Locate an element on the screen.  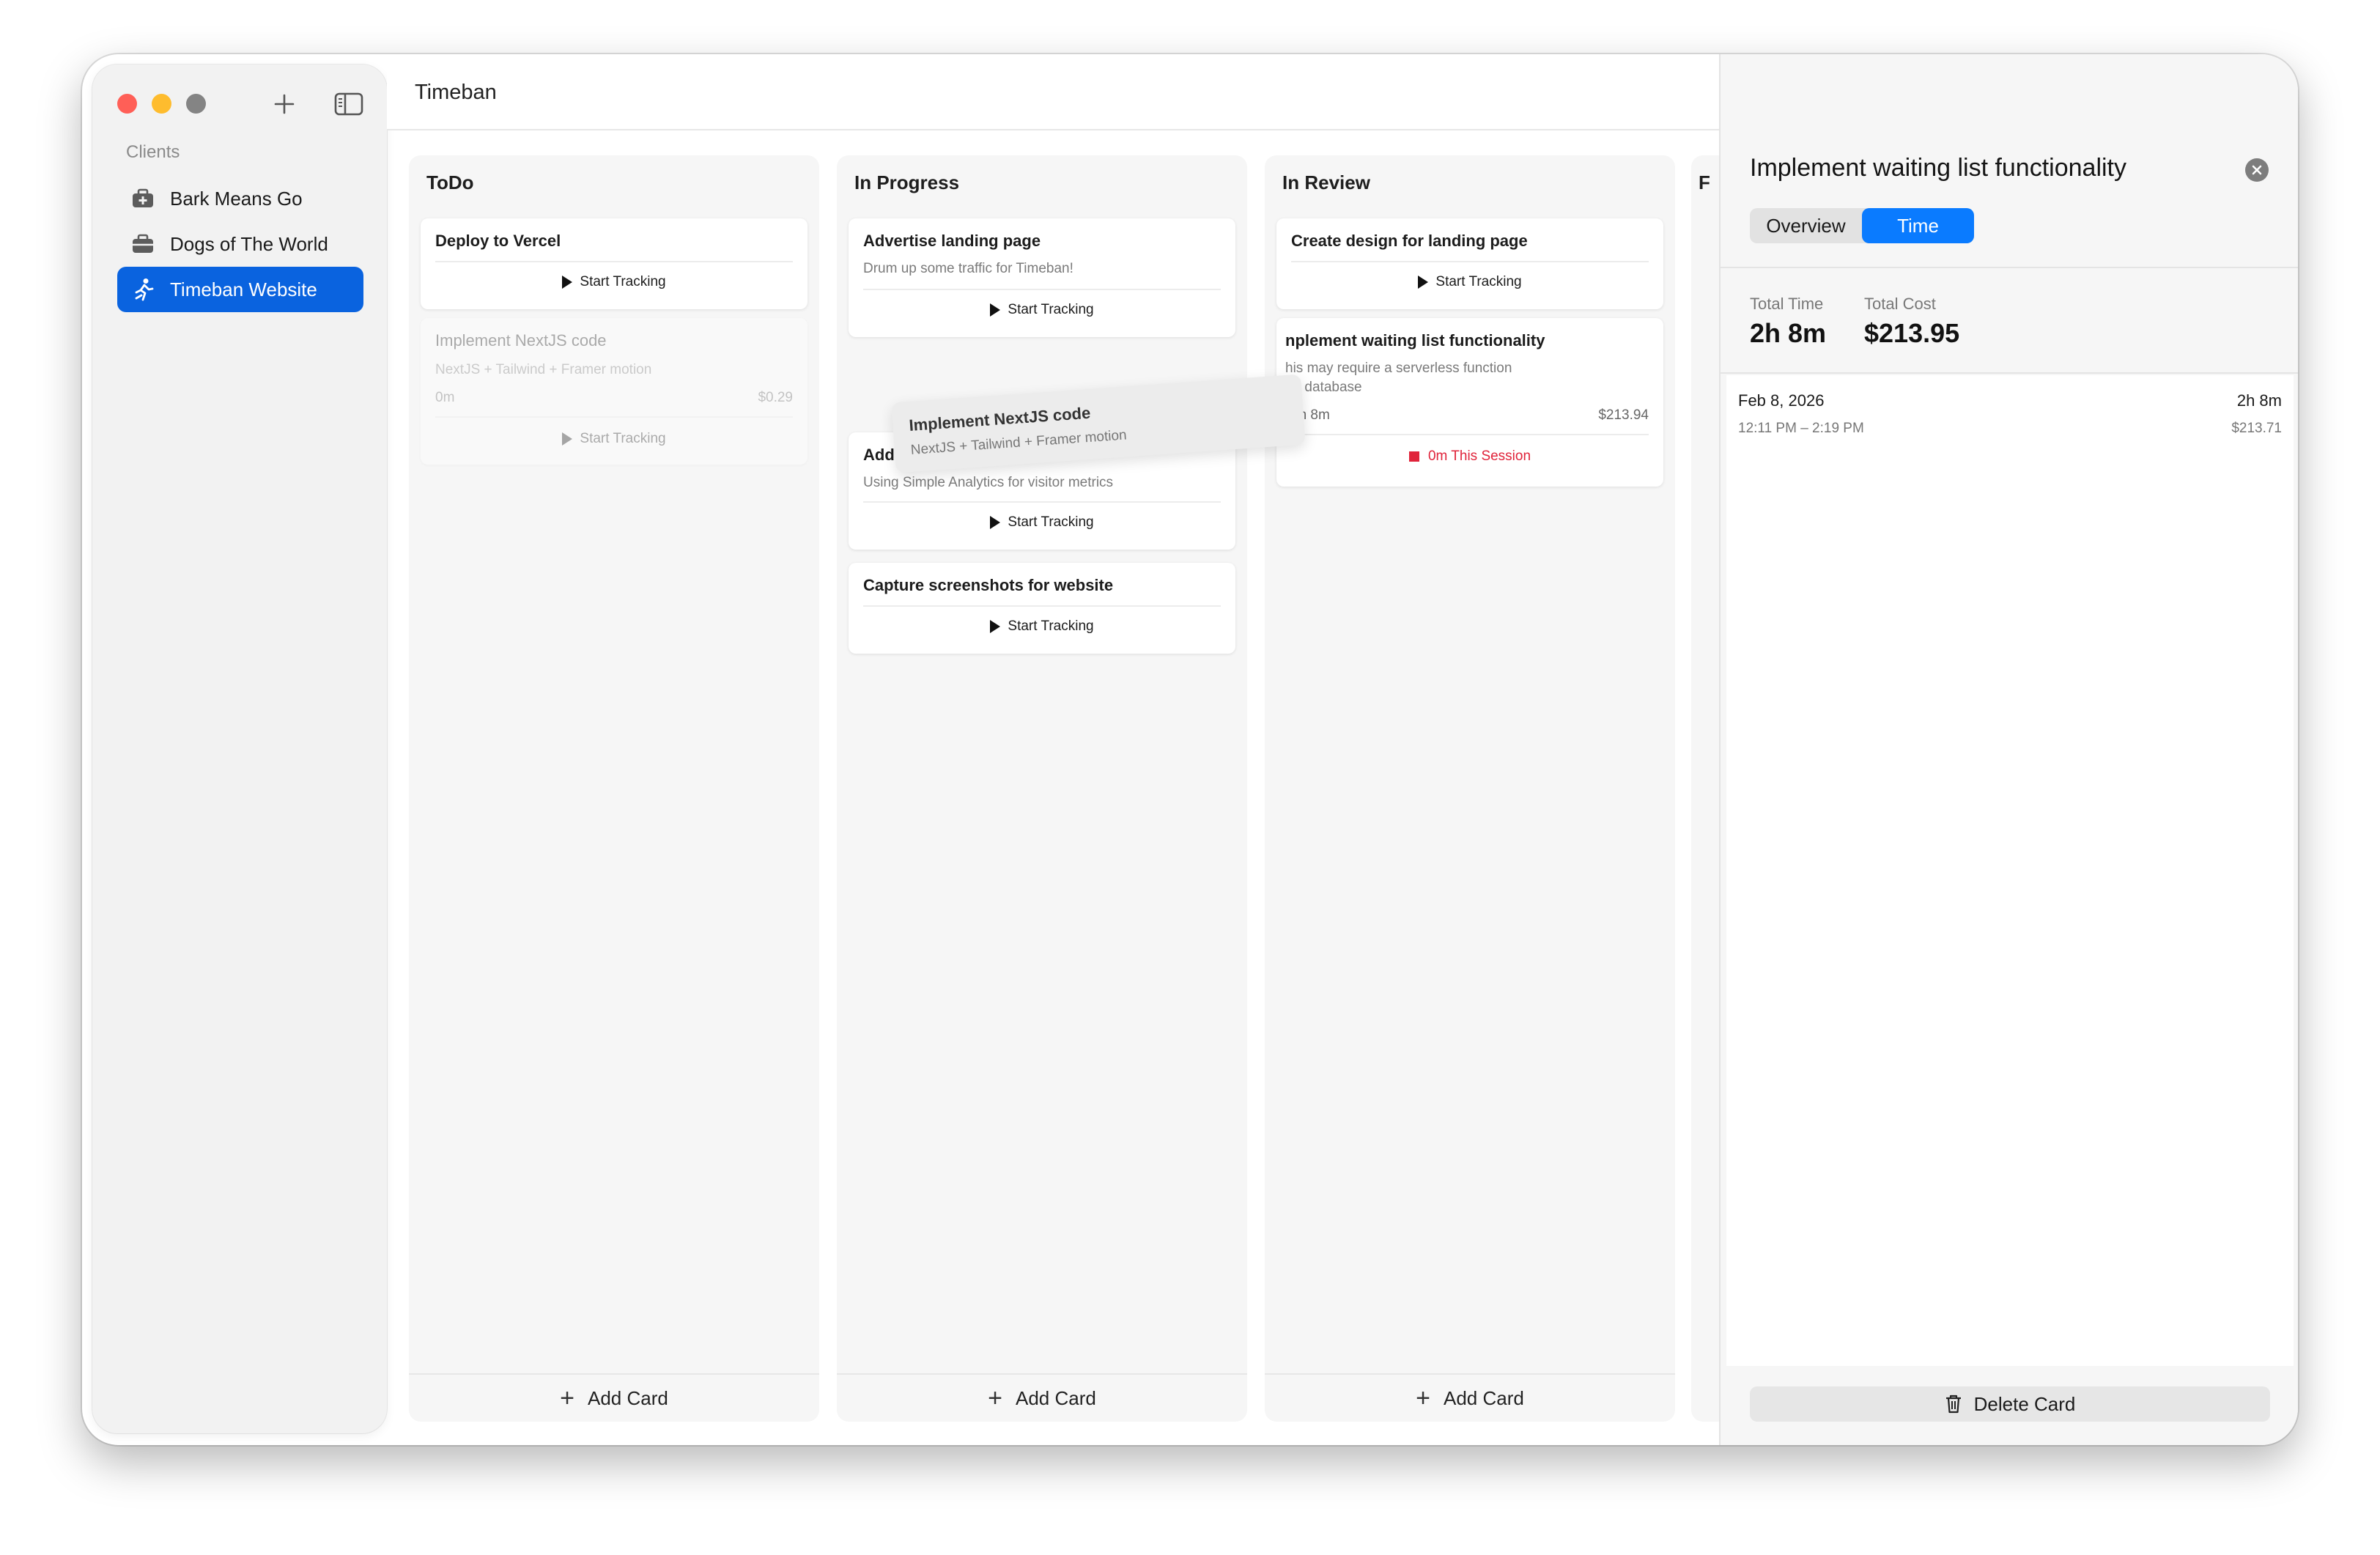
window-close-button is located at coordinates (127, 104).